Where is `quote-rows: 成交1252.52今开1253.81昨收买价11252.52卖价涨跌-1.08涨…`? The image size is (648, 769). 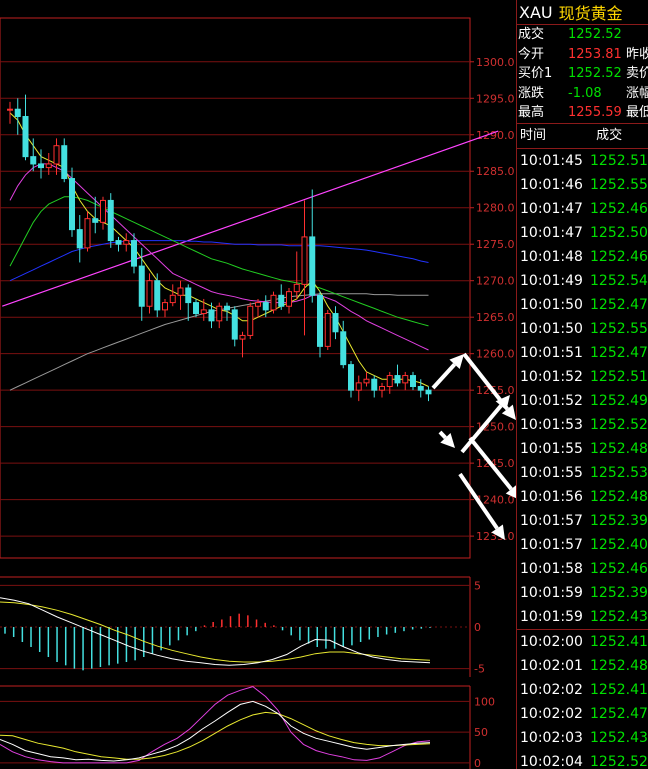 quote-rows: 成交1252.52今开1253.81昨收买价11252.52卖价涨跌-1.08涨… is located at coordinates (582, 74).